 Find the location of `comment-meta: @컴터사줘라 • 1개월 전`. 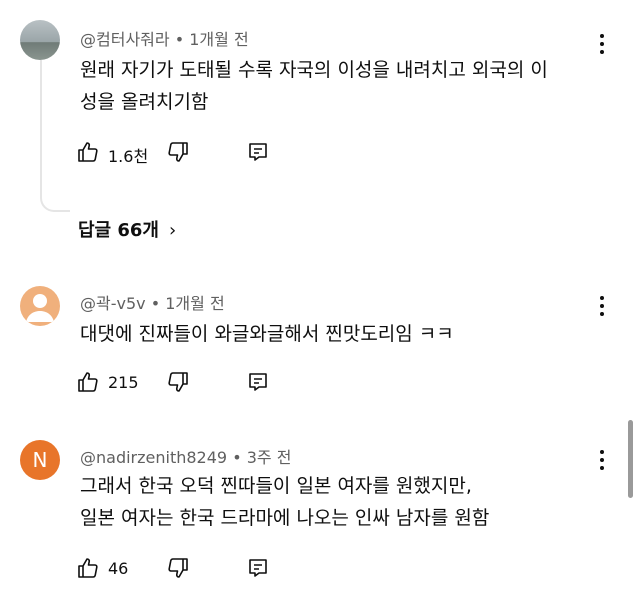

comment-meta: @컴터사줘라 • 1개월 전 is located at coordinates (164, 38).